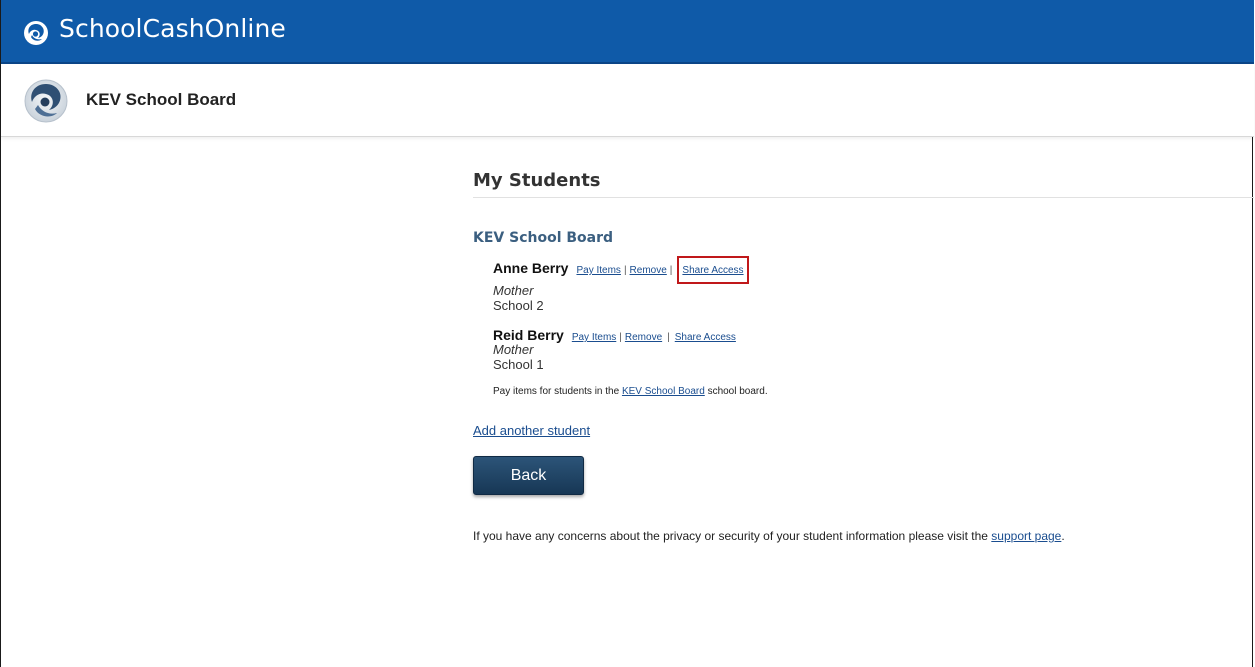 The image size is (1255, 667). Describe the element at coordinates (172, 28) in the screenshot. I see `app-name: SchoolCashOnline` at that location.